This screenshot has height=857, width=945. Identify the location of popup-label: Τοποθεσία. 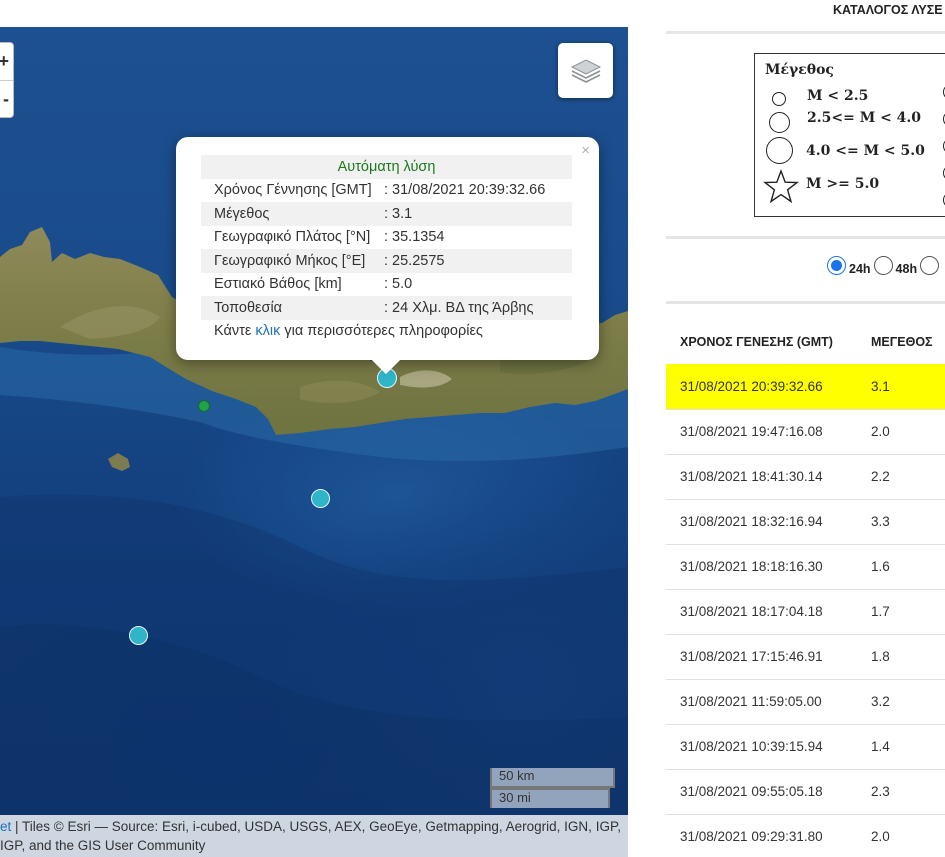
(292, 308).